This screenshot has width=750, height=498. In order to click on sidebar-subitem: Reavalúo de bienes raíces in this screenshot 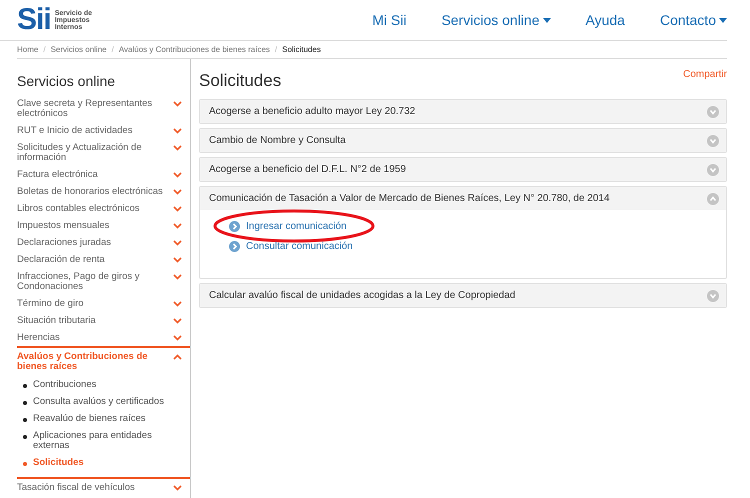, I will do `click(89, 419)`.